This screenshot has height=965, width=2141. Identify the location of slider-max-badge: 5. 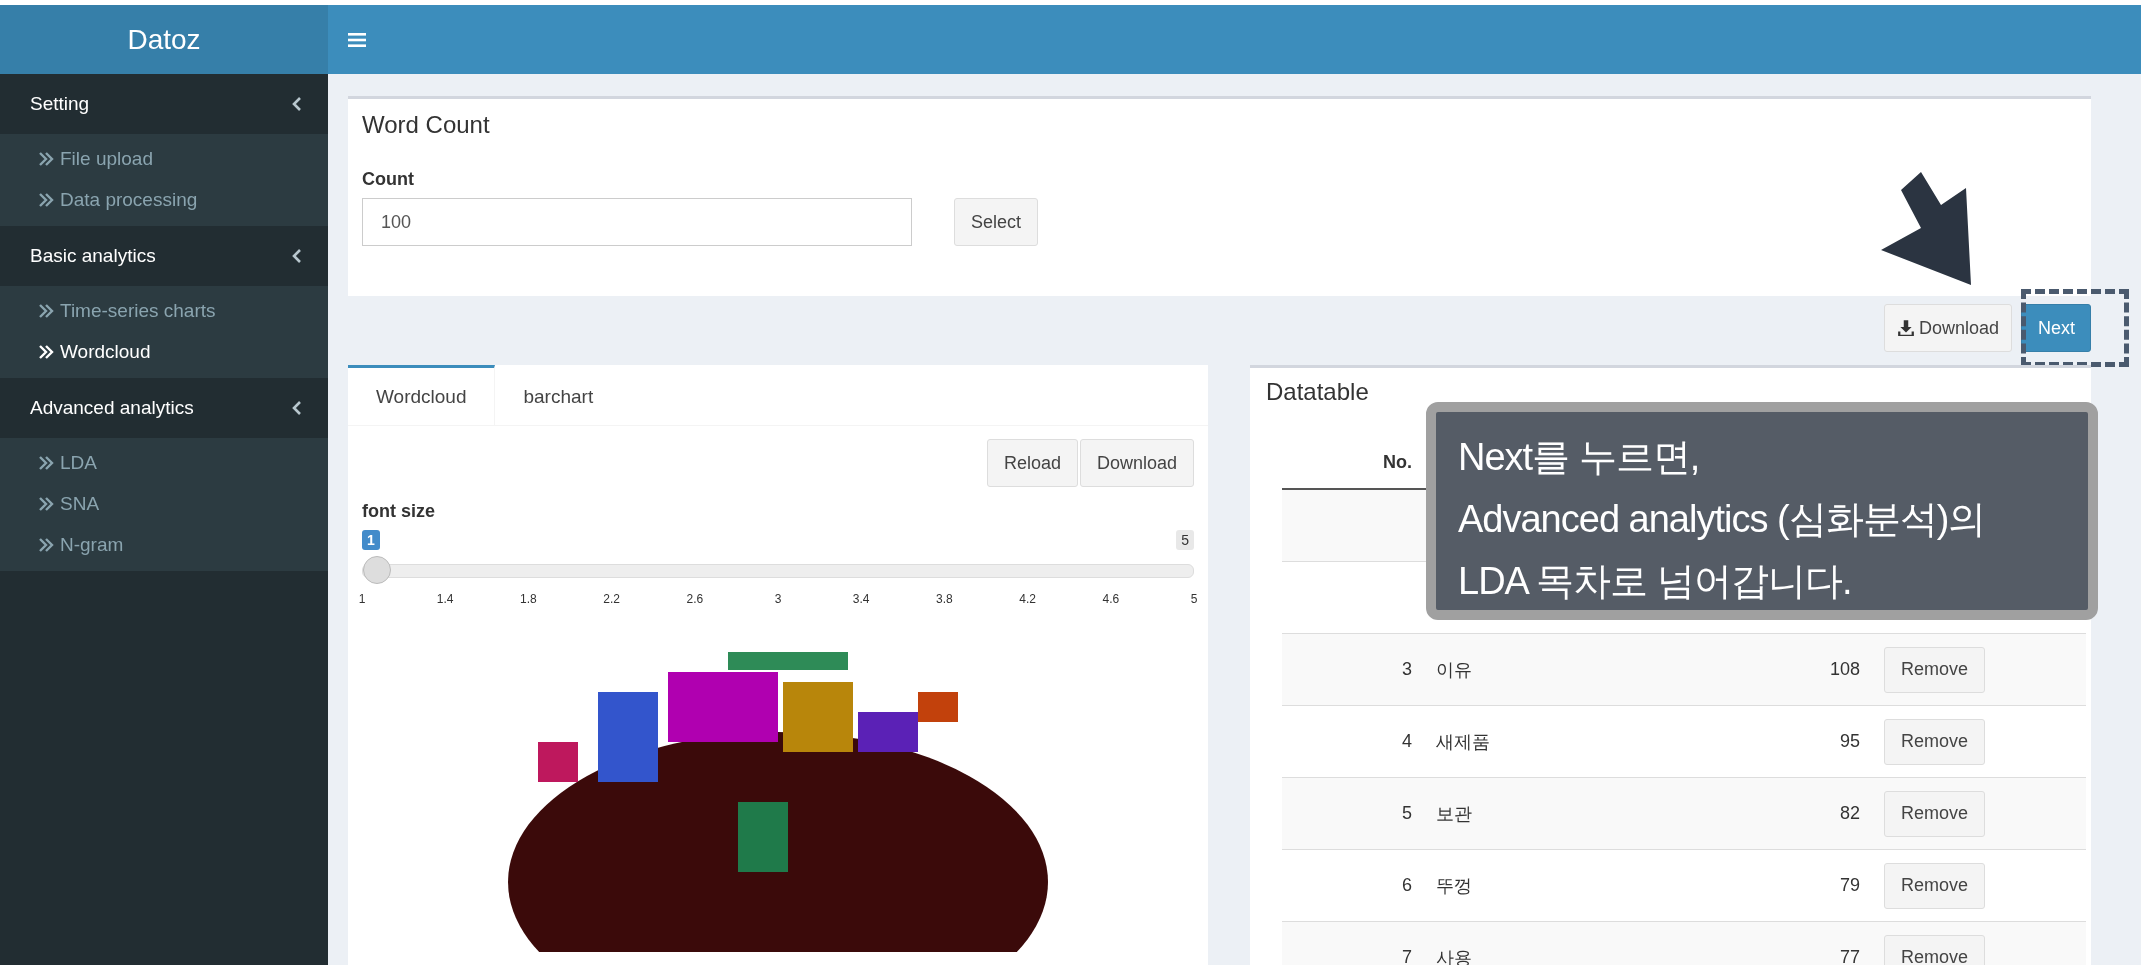
(1185, 540).